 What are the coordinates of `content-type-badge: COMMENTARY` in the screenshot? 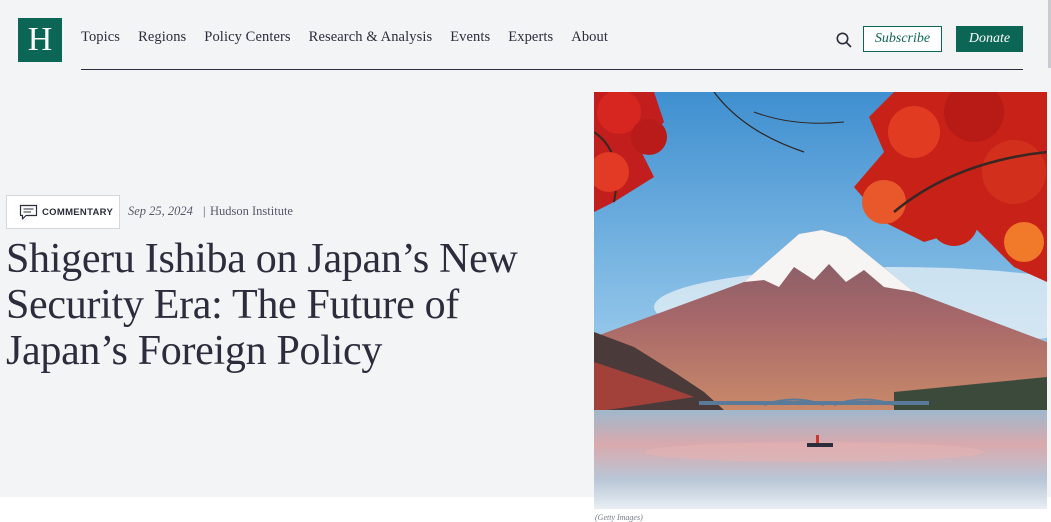 It's located at (63, 212).